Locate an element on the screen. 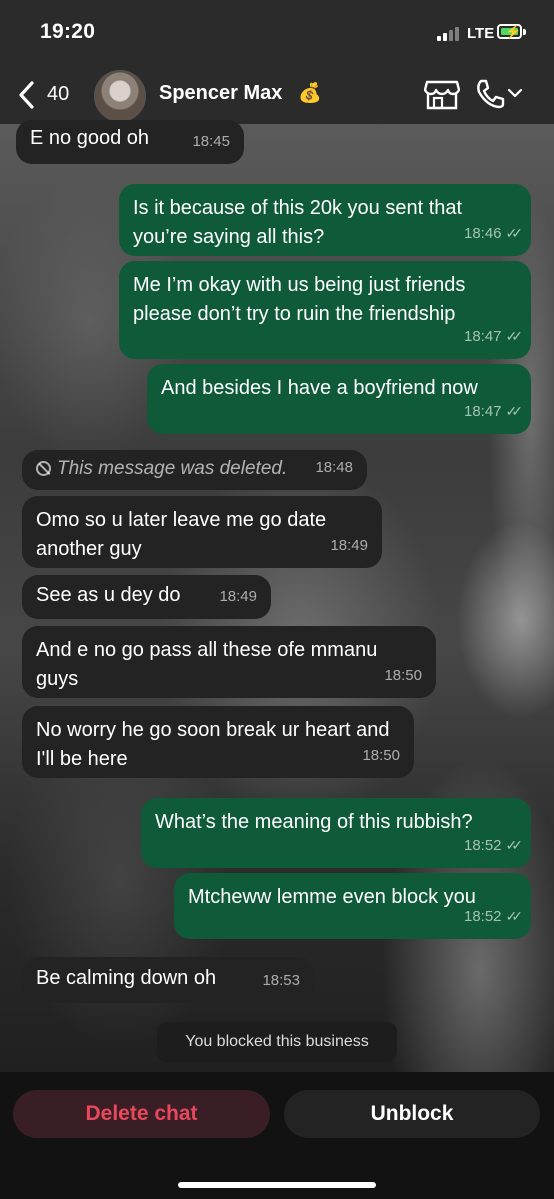 The width and height of the screenshot is (554, 1199). message-text: What’s the meaning of this rubbish? is located at coordinates (314, 822).